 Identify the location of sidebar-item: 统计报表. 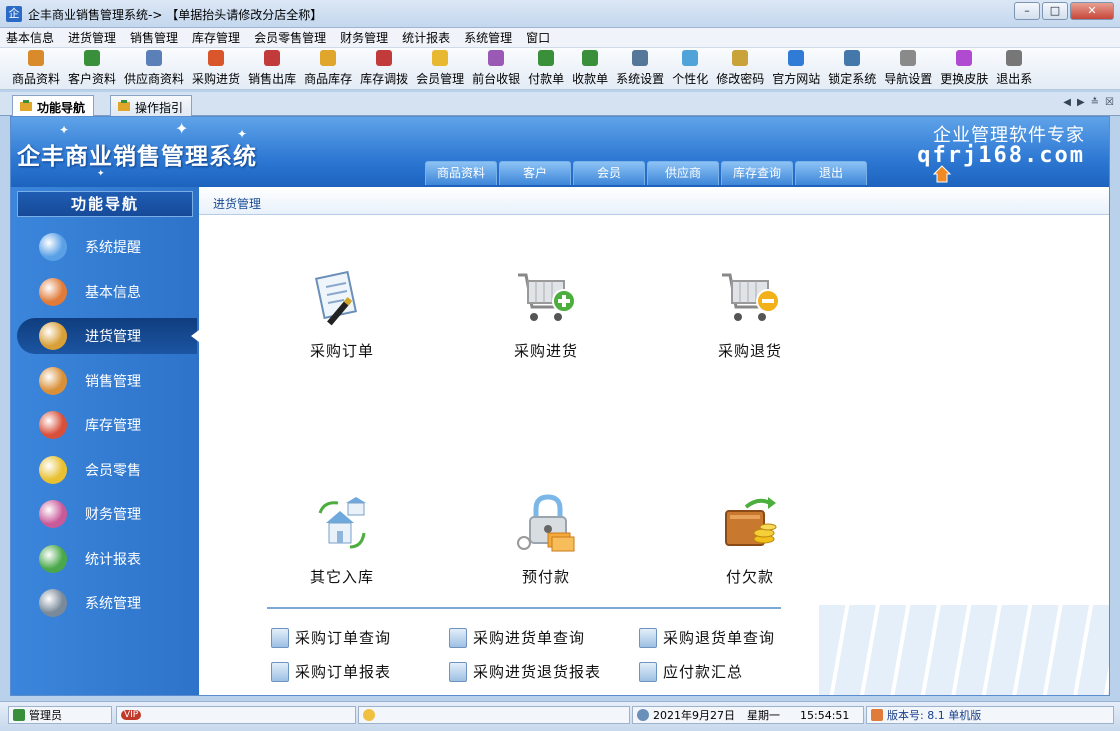
(107, 559).